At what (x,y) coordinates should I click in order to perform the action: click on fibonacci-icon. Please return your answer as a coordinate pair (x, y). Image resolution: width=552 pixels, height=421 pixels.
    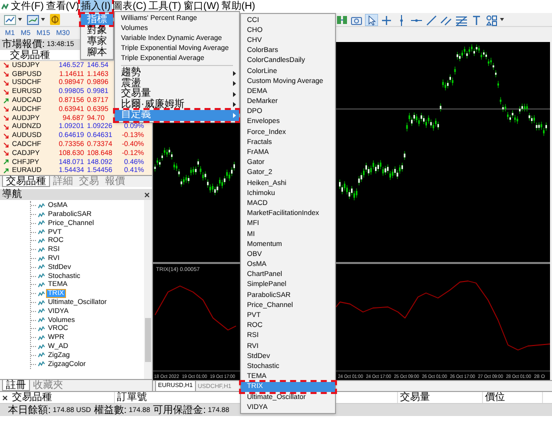
    Looking at the image, I should click on (461, 20).